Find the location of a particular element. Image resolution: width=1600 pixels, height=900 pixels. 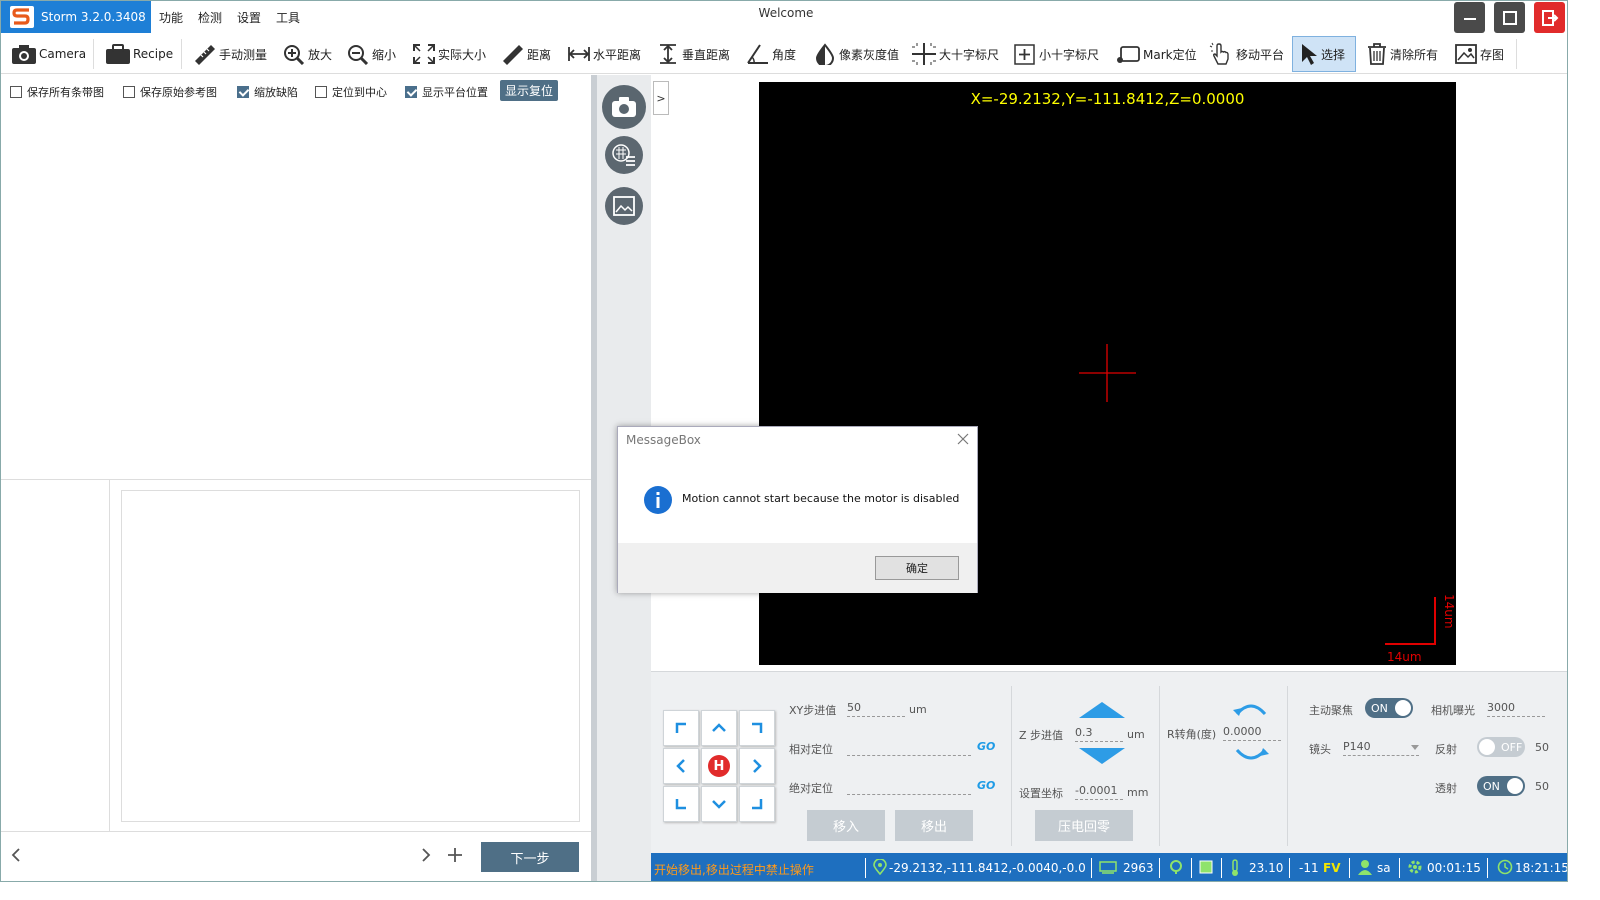

move-down-right-button is located at coordinates (757, 804).